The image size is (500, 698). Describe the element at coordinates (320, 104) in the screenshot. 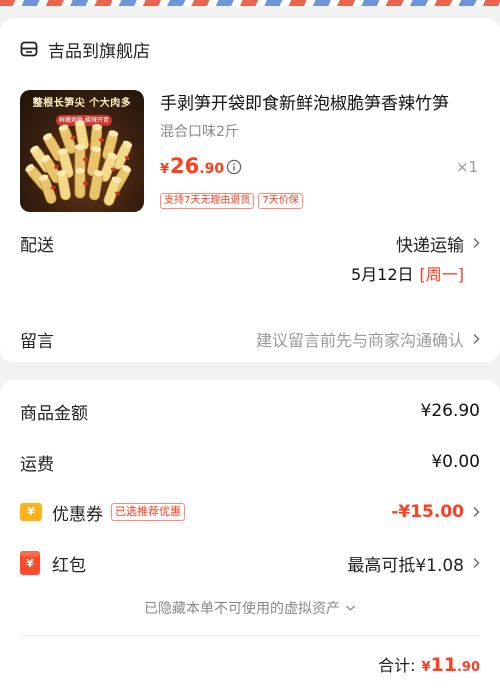

I see `product-title: 手剥笋开袋即食新鲜泡椒脆笋香辣竹笋` at that location.